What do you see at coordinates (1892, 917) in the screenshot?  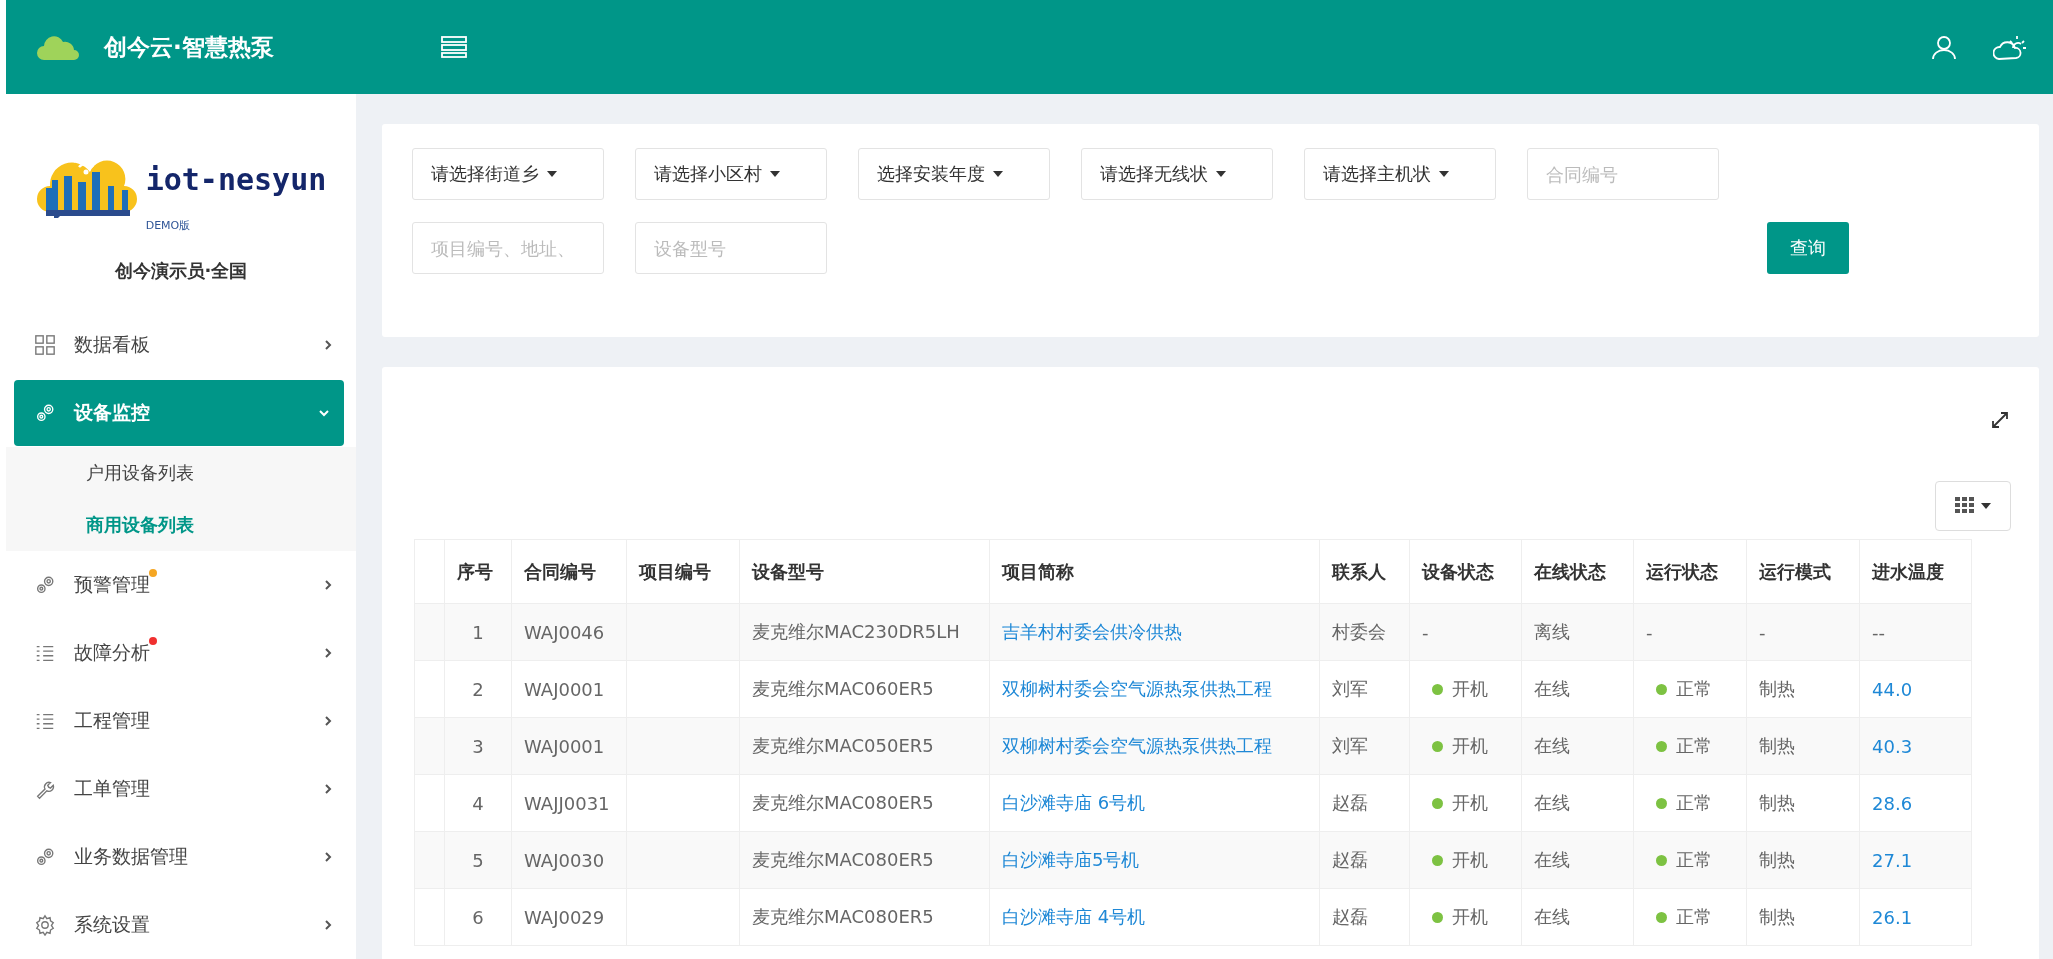 I see `temperature-link: 26.1` at bounding box center [1892, 917].